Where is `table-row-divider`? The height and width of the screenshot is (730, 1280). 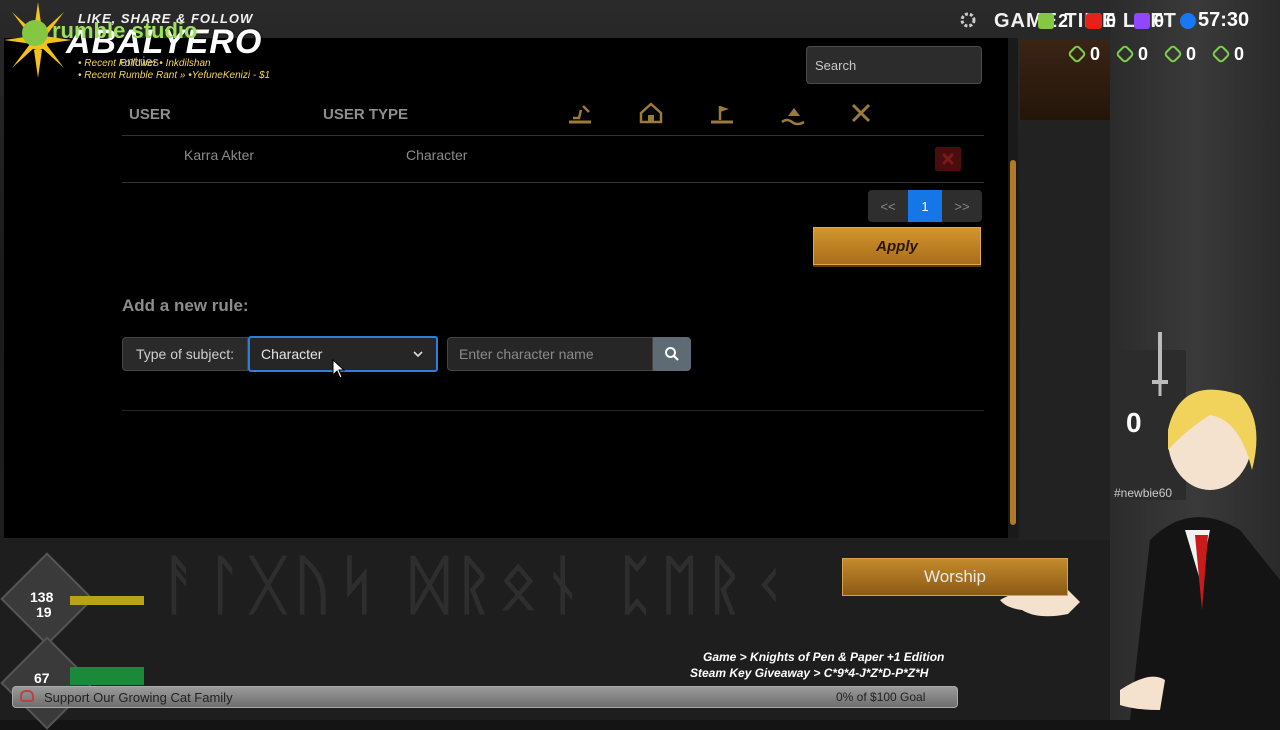
table-row-divider is located at coordinates (553, 182).